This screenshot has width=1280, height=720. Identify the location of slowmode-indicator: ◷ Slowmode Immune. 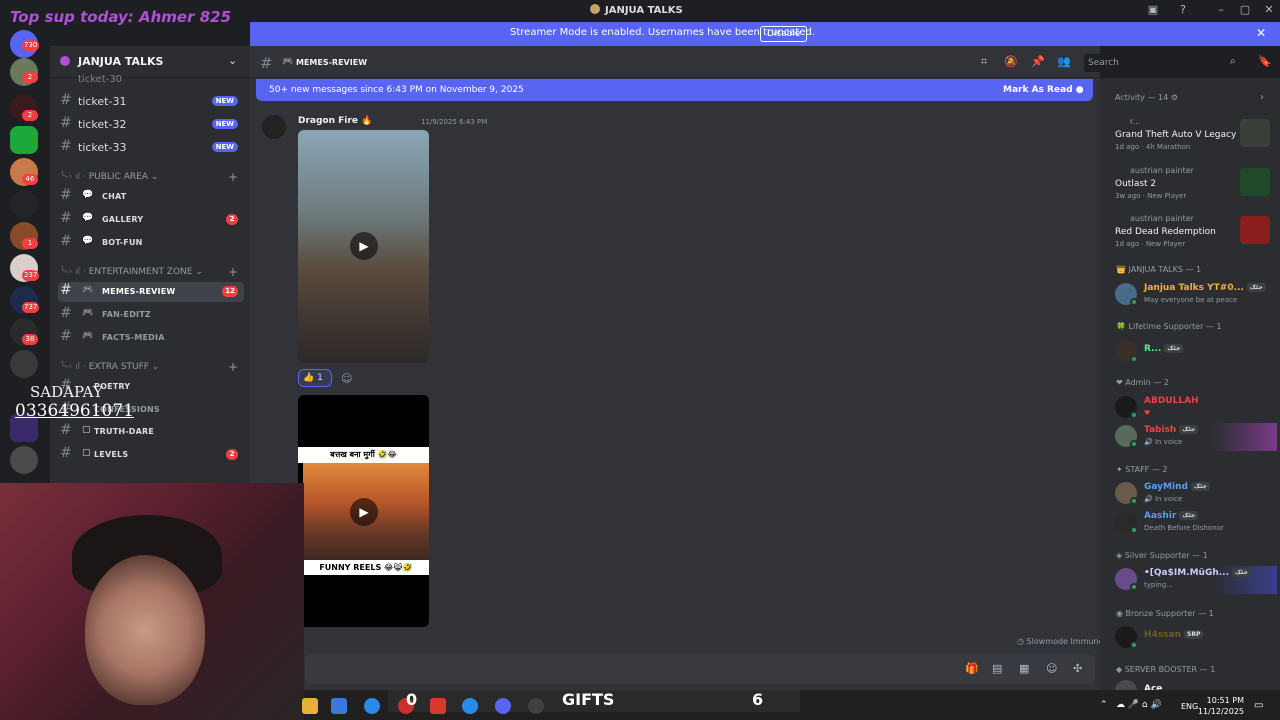
(1060, 641).